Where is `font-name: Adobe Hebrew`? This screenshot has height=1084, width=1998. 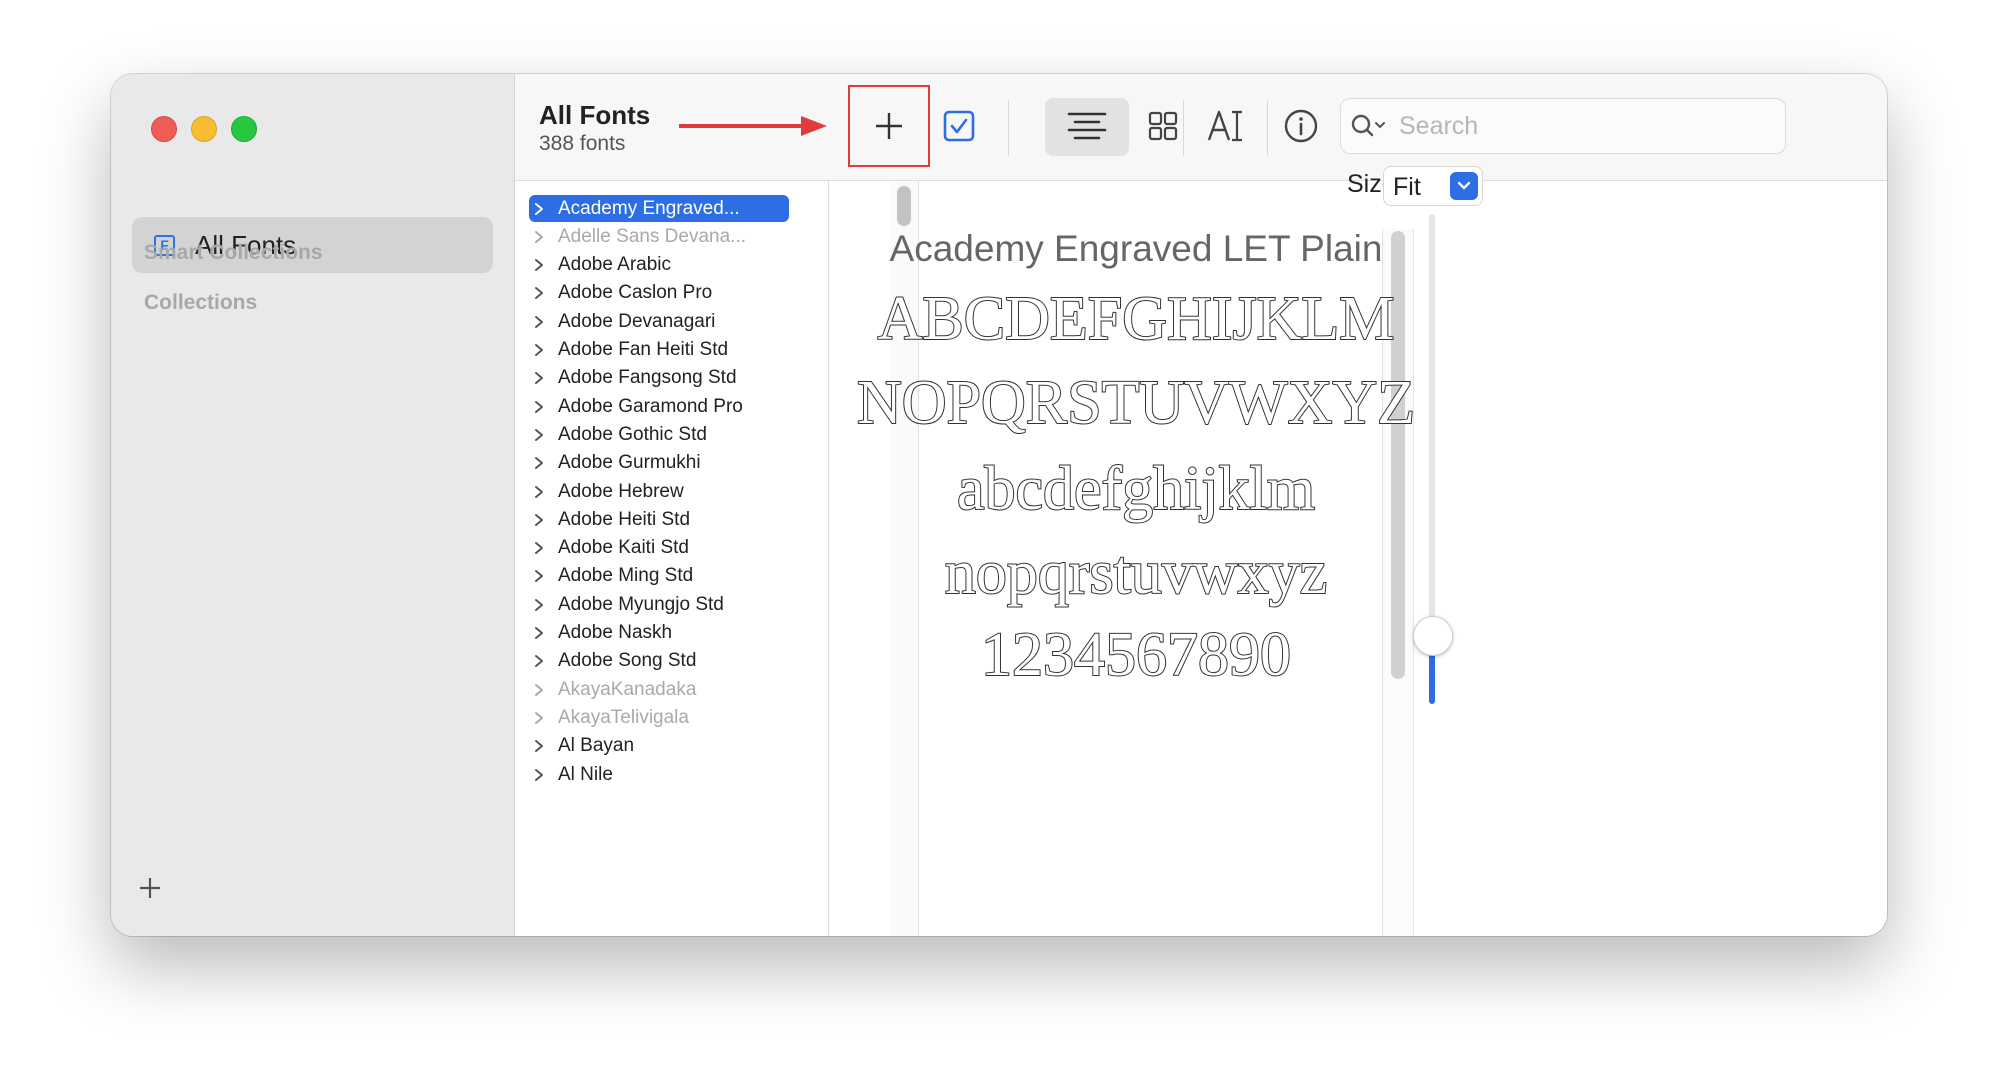 font-name: Adobe Hebrew is located at coordinates (621, 491).